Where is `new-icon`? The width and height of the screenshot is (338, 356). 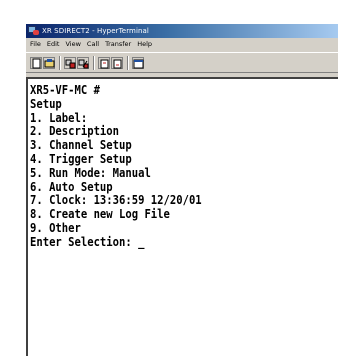
new-icon is located at coordinates (36, 63).